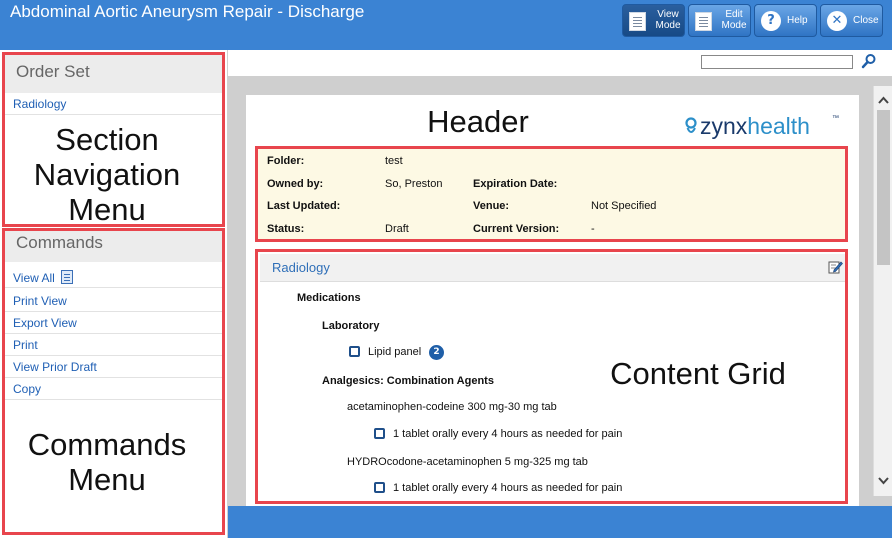 The height and width of the screenshot is (538, 892). What do you see at coordinates (869, 61) in the screenshot?
I see `search-icon` at bounding box center [869, 61].